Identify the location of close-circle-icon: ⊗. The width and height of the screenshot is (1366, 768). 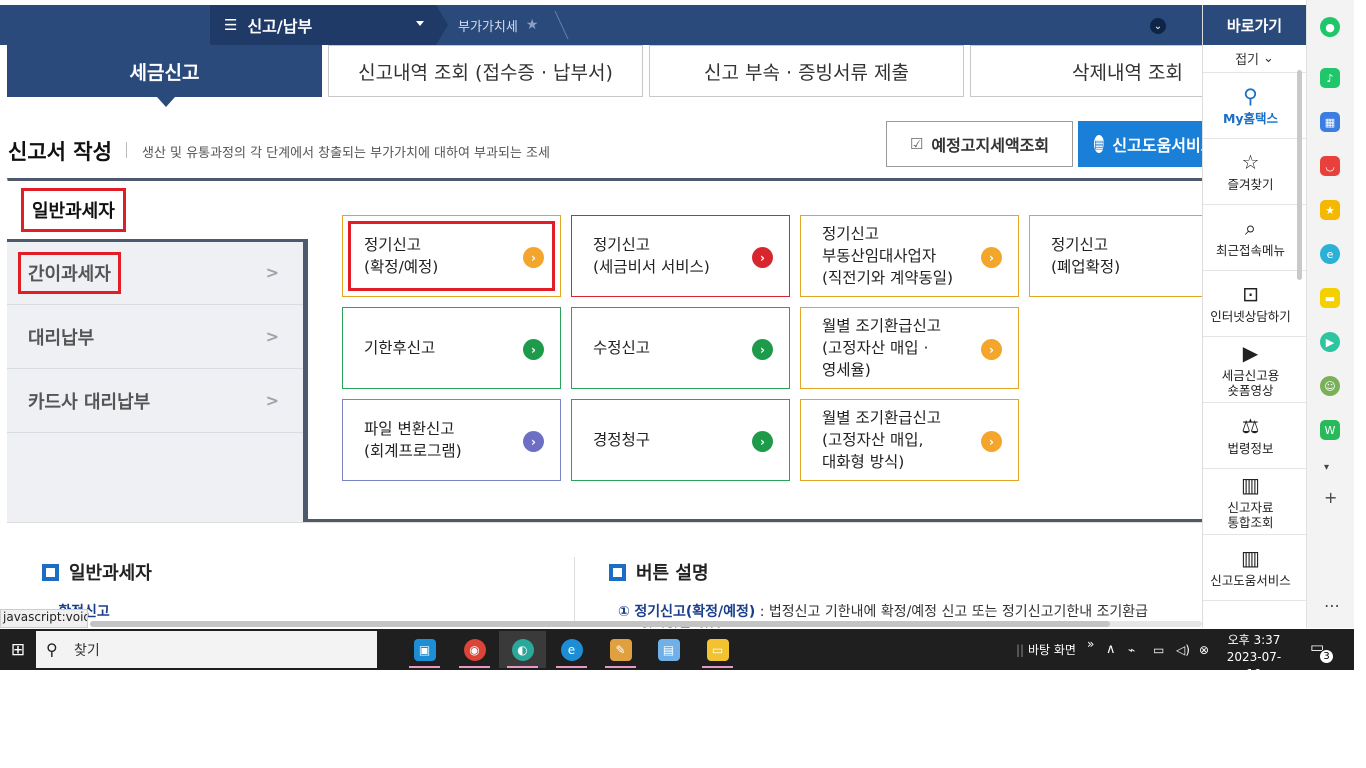
(1204, 649).